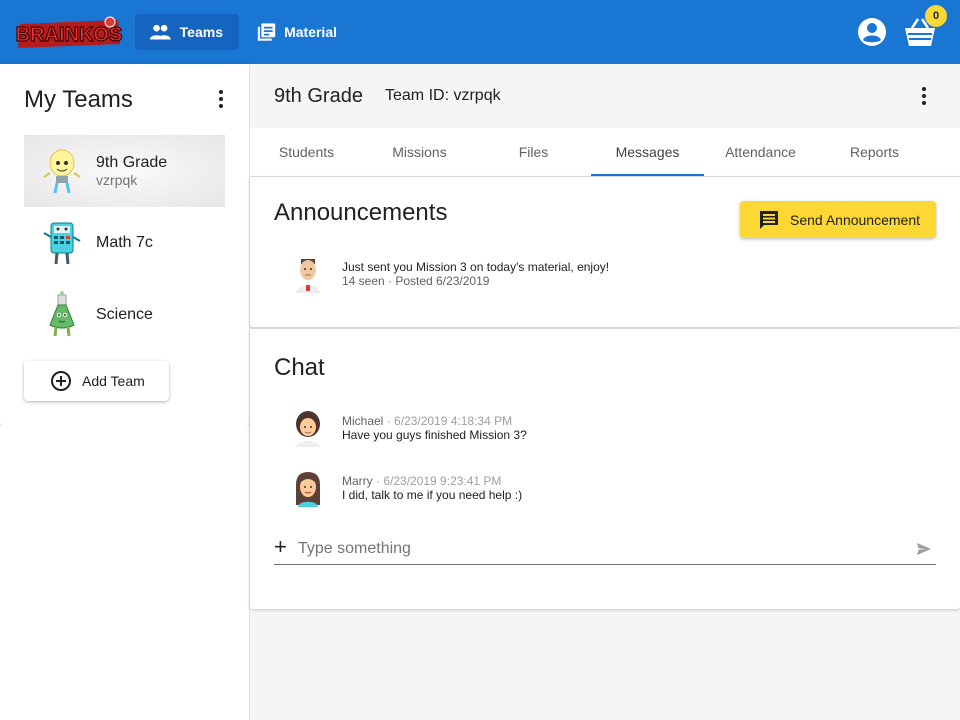 This screenshot has width=960, height=720. I want to click on library-books-icon, so click(266, 32).